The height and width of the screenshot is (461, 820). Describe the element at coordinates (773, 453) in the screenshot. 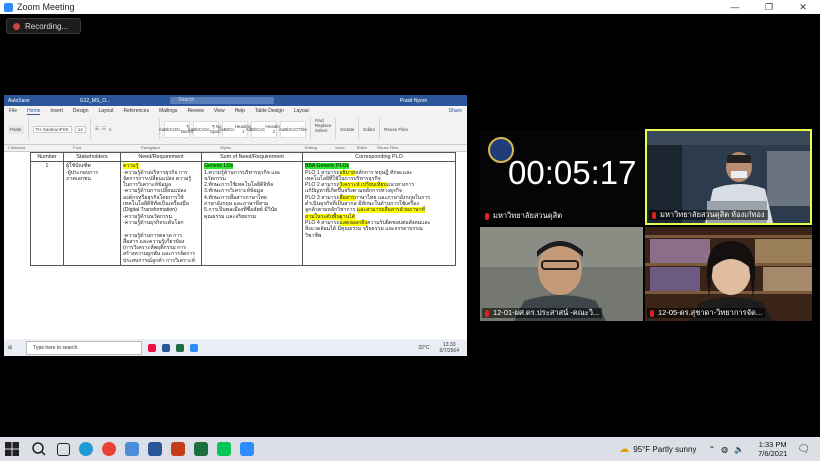

I see `taskbar-date: 7/6/2021` at that location.